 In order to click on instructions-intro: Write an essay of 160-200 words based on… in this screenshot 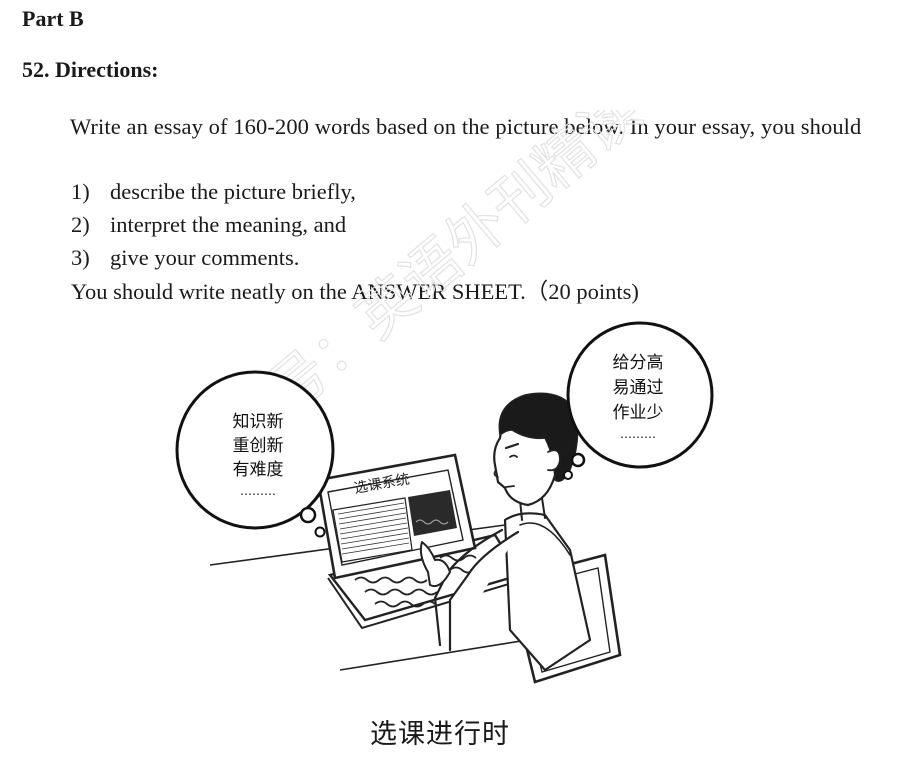, I will do `click(466, 126)`.